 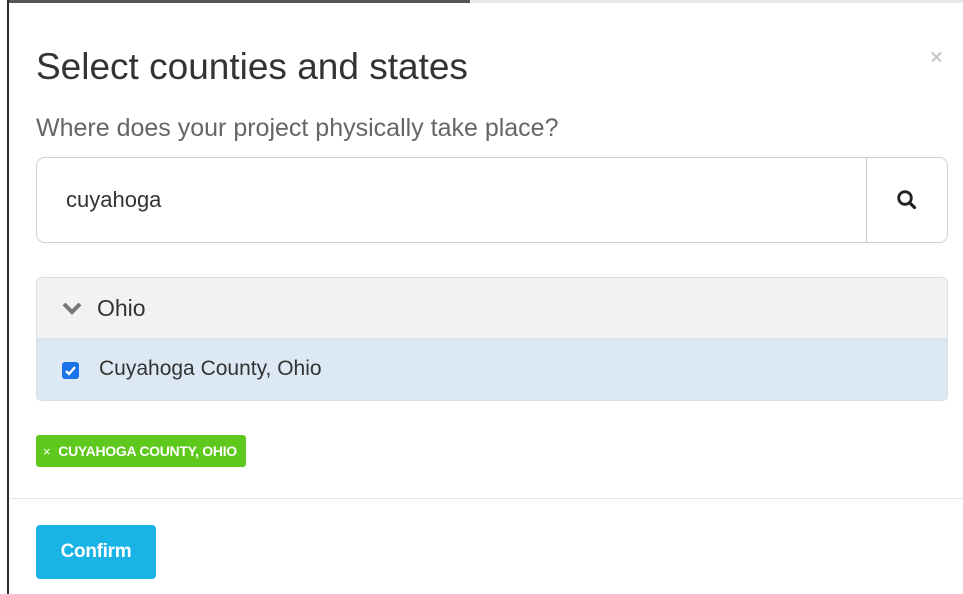 I want to click on search-icon, so click(x=907, y=200).